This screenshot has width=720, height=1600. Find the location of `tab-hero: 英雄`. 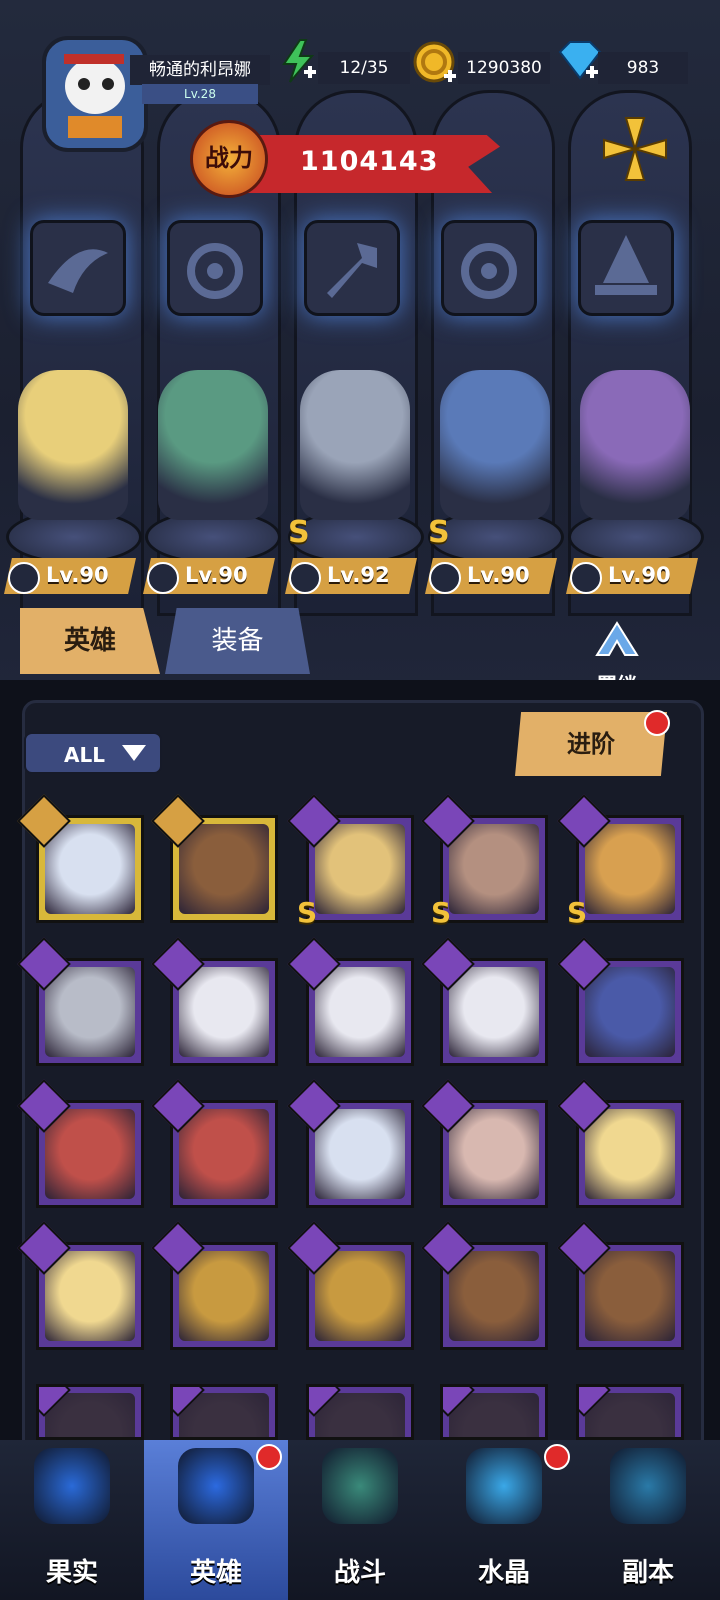

tab-hero: 英雄 is located at coordinates (90, 641).